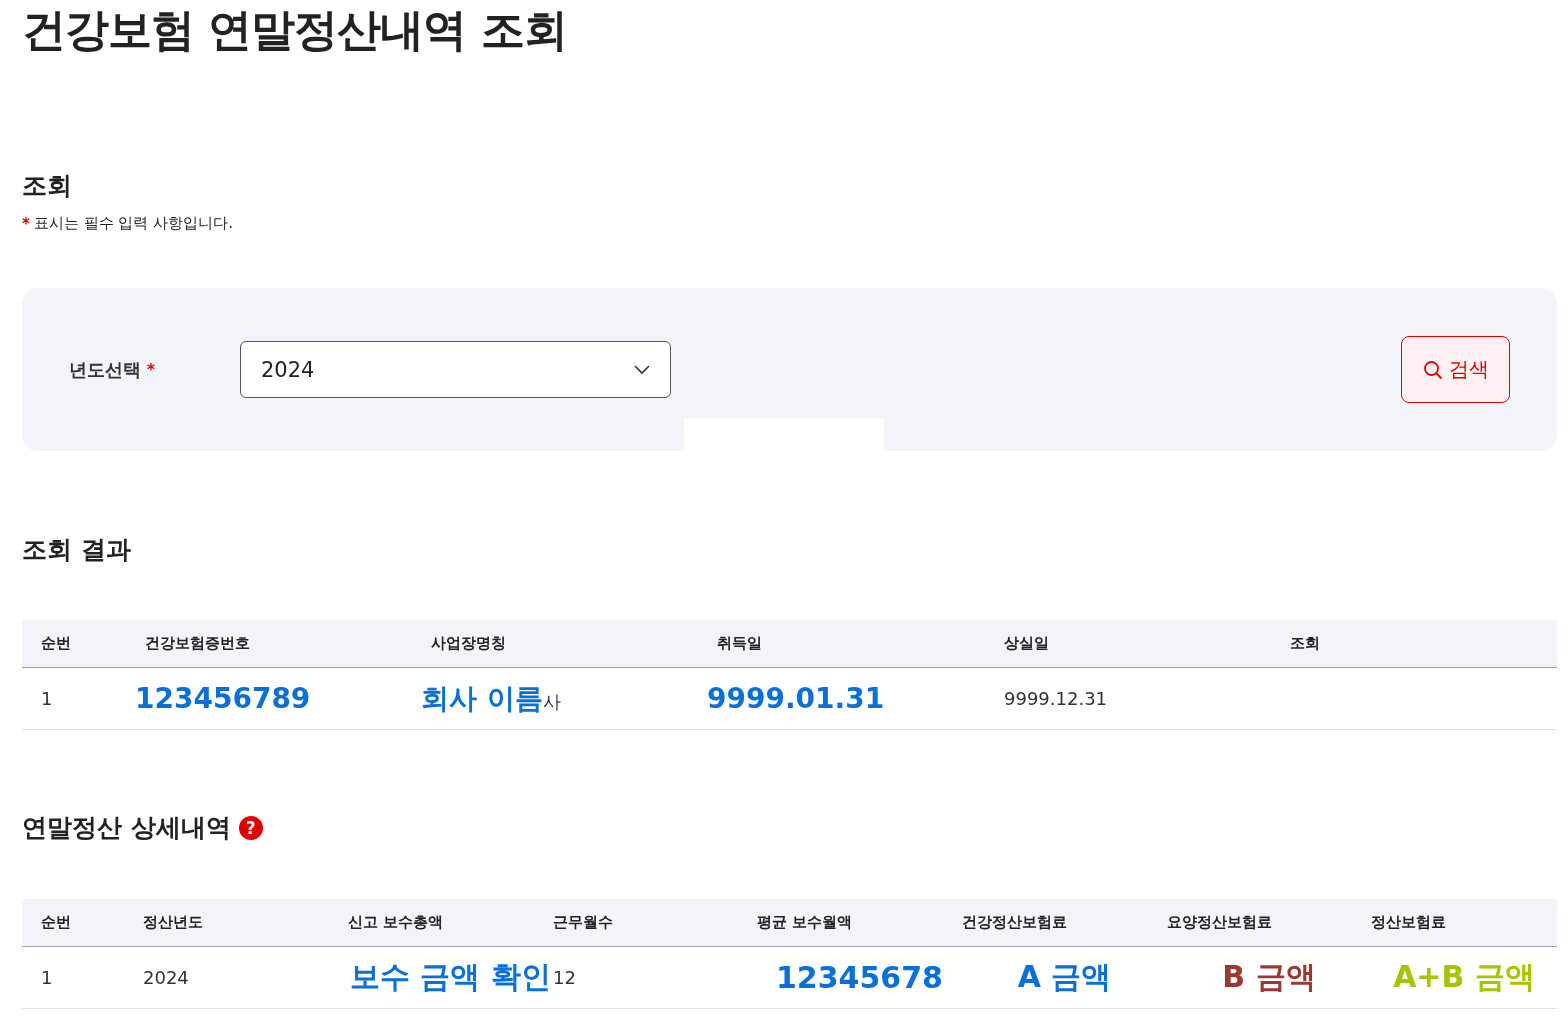 This screenshot has height=1017, width=1568. I want to click on year-select: 2024, so click(455, 369).